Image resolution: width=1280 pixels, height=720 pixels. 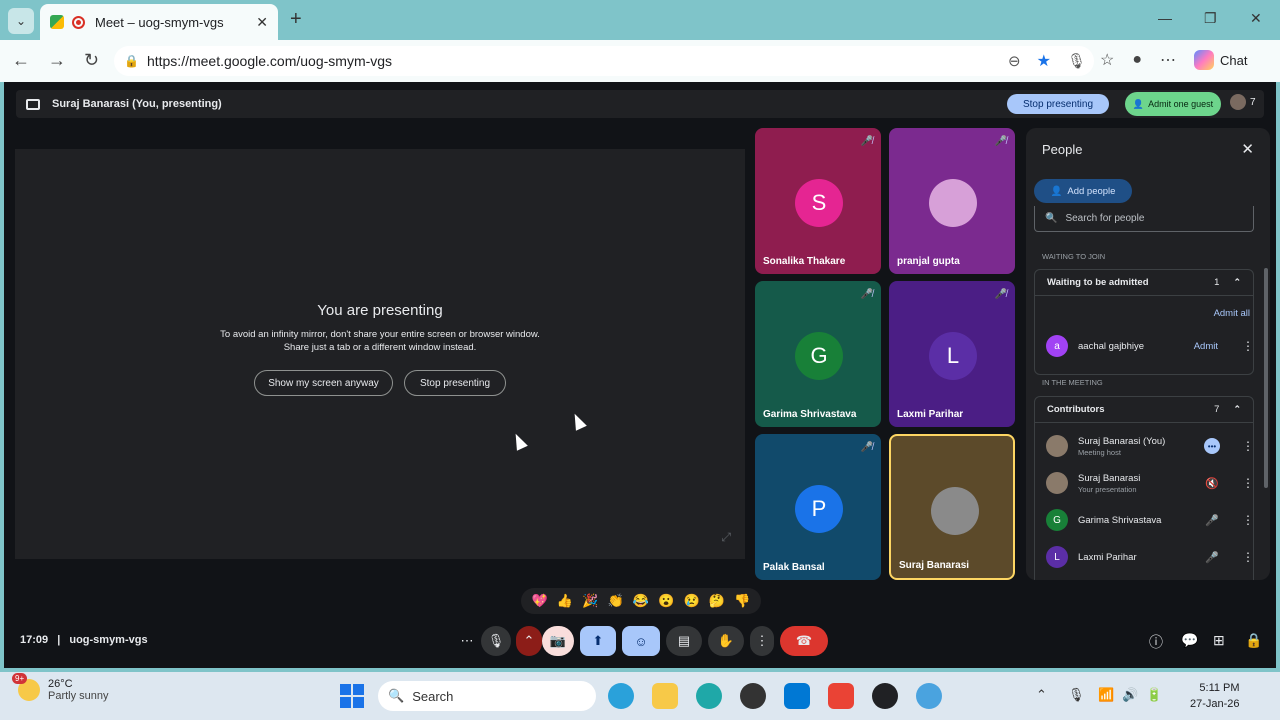 I want to click on emoji-button: ☺, so click(x=641, y=641).